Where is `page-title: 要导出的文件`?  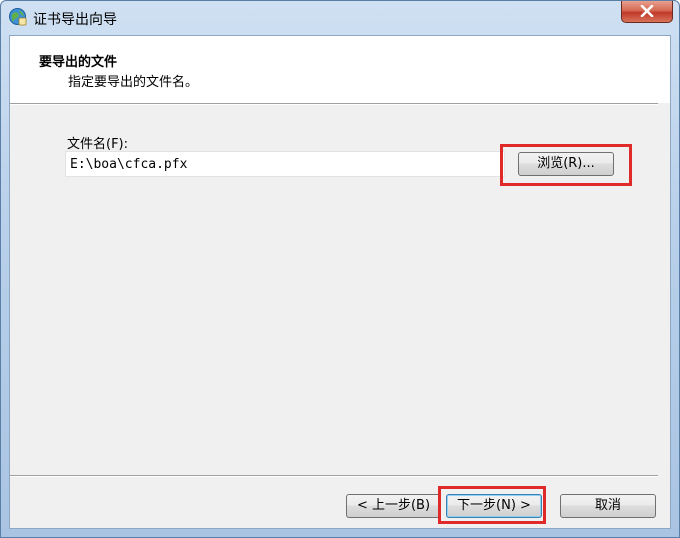 page-title: 要导出的文件 is located at coordinates (78, 62).